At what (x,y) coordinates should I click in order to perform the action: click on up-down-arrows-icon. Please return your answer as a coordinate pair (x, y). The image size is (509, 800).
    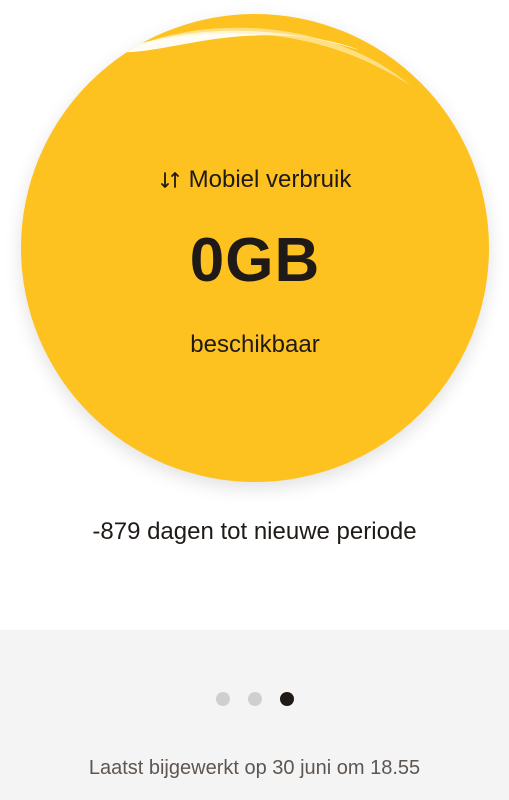
    Looking at the image, I should click on (170, 180).